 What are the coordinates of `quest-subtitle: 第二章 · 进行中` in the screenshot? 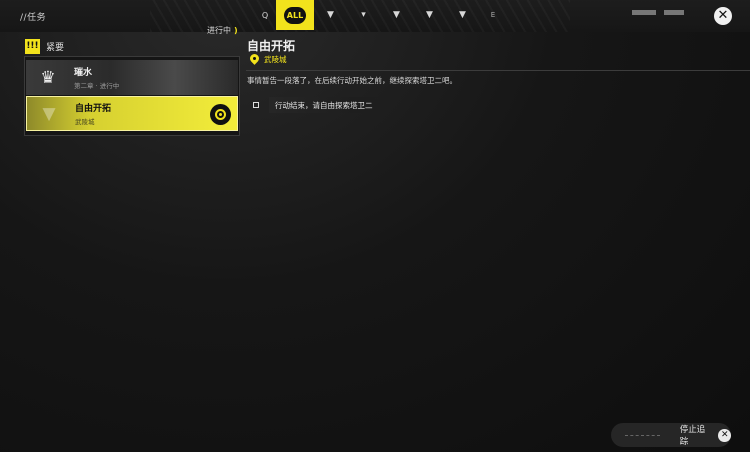 It's located at (97, 86).